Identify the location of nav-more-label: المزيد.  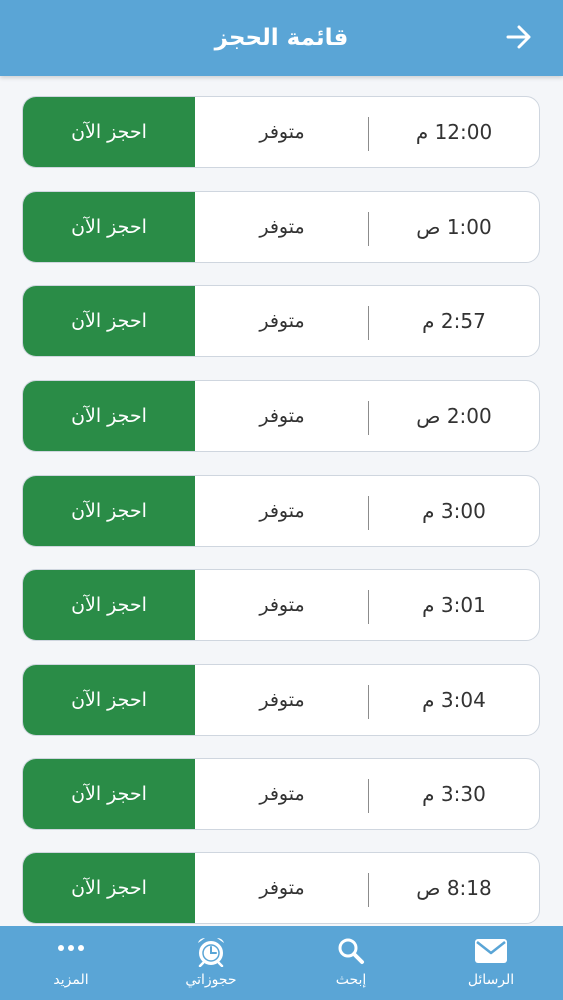
(71, 980).